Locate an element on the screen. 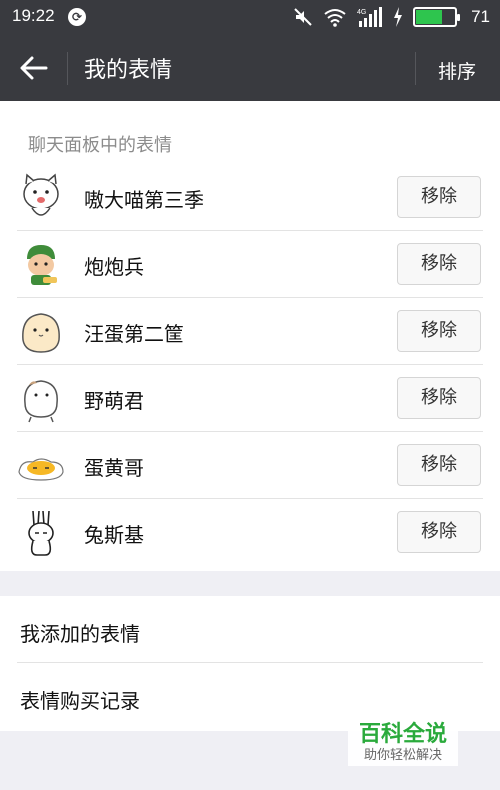  bun-sticker-icon is located at coordinates (41, 401).